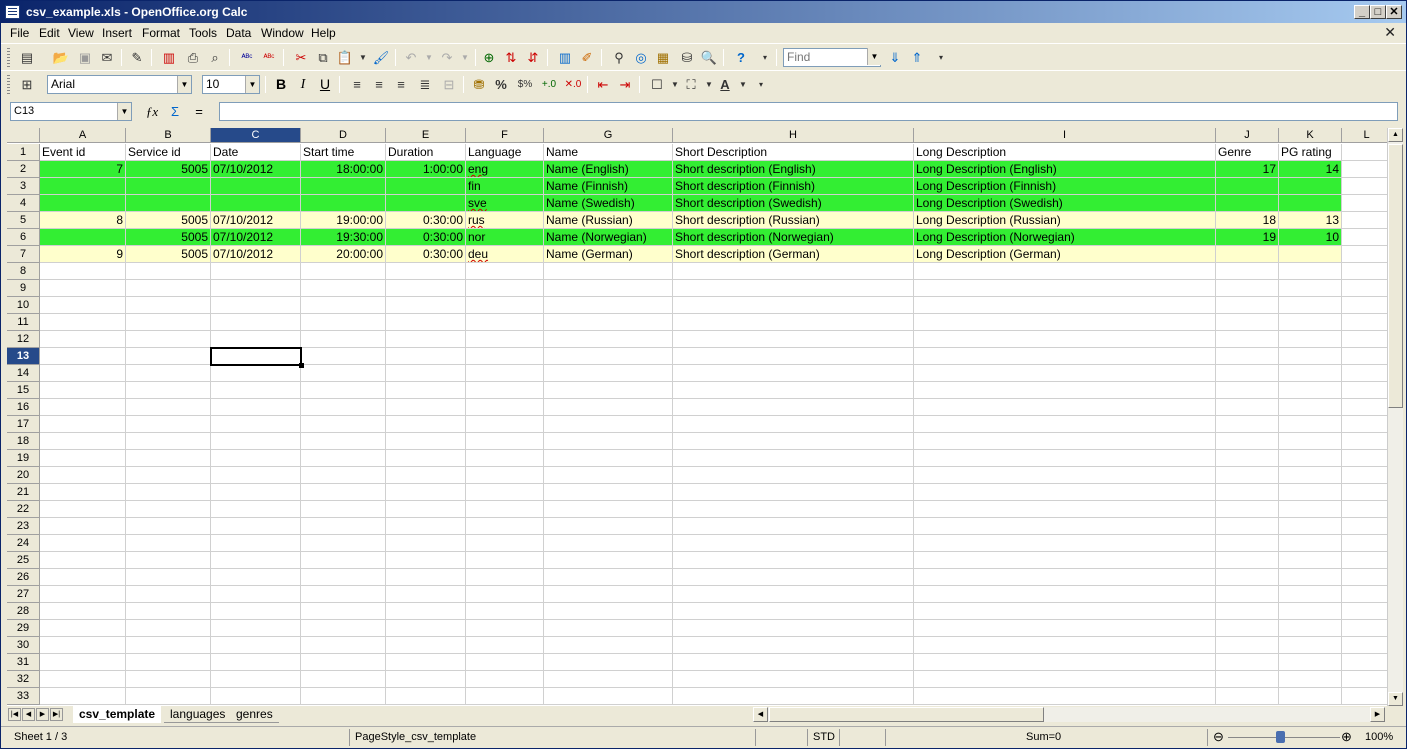 This screenshot has height=749, width=1407. Describe the element at coordinates (1247, 662) in the screenshot. I see `cell-j31` at that location.